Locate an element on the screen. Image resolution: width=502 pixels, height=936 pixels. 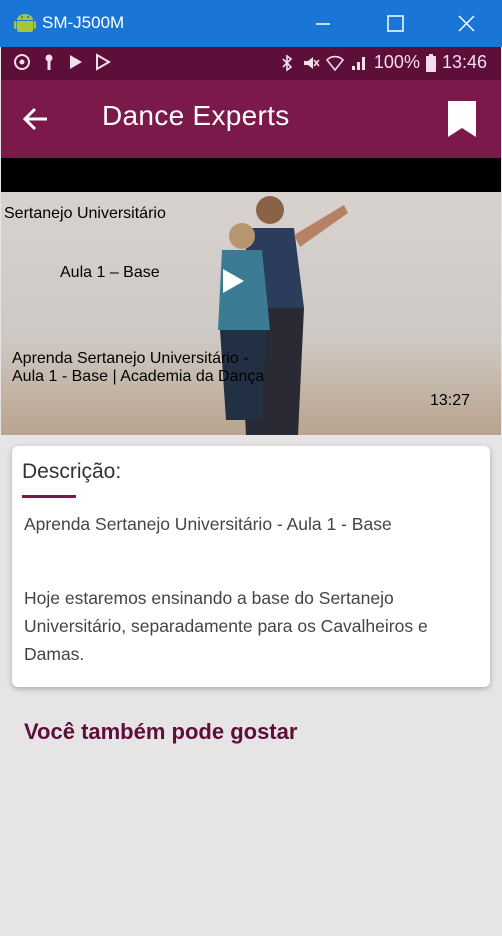
play-store-icon is located at coordinates (76, 62).